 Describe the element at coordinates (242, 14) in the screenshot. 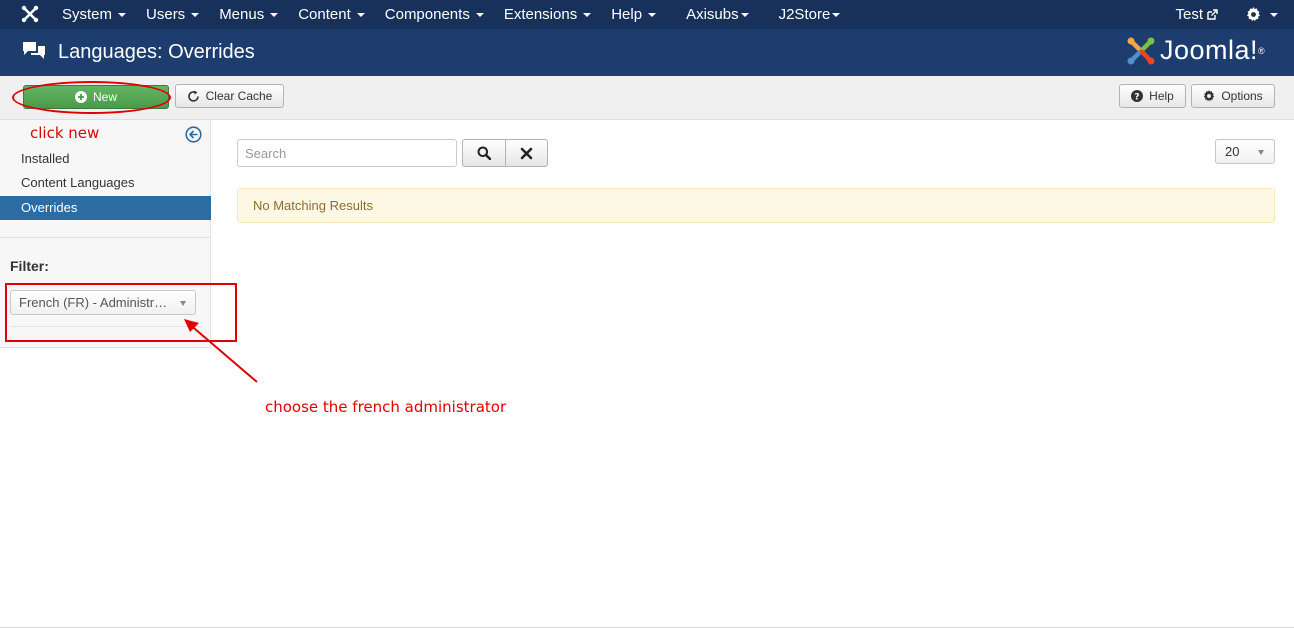

I see `menu-label: Menus` at that location.